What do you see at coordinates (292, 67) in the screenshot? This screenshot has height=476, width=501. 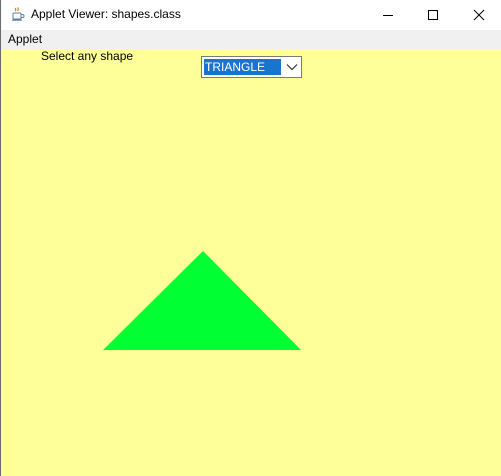 I see `chevron-down-icon` at bounding box center [292, 67].